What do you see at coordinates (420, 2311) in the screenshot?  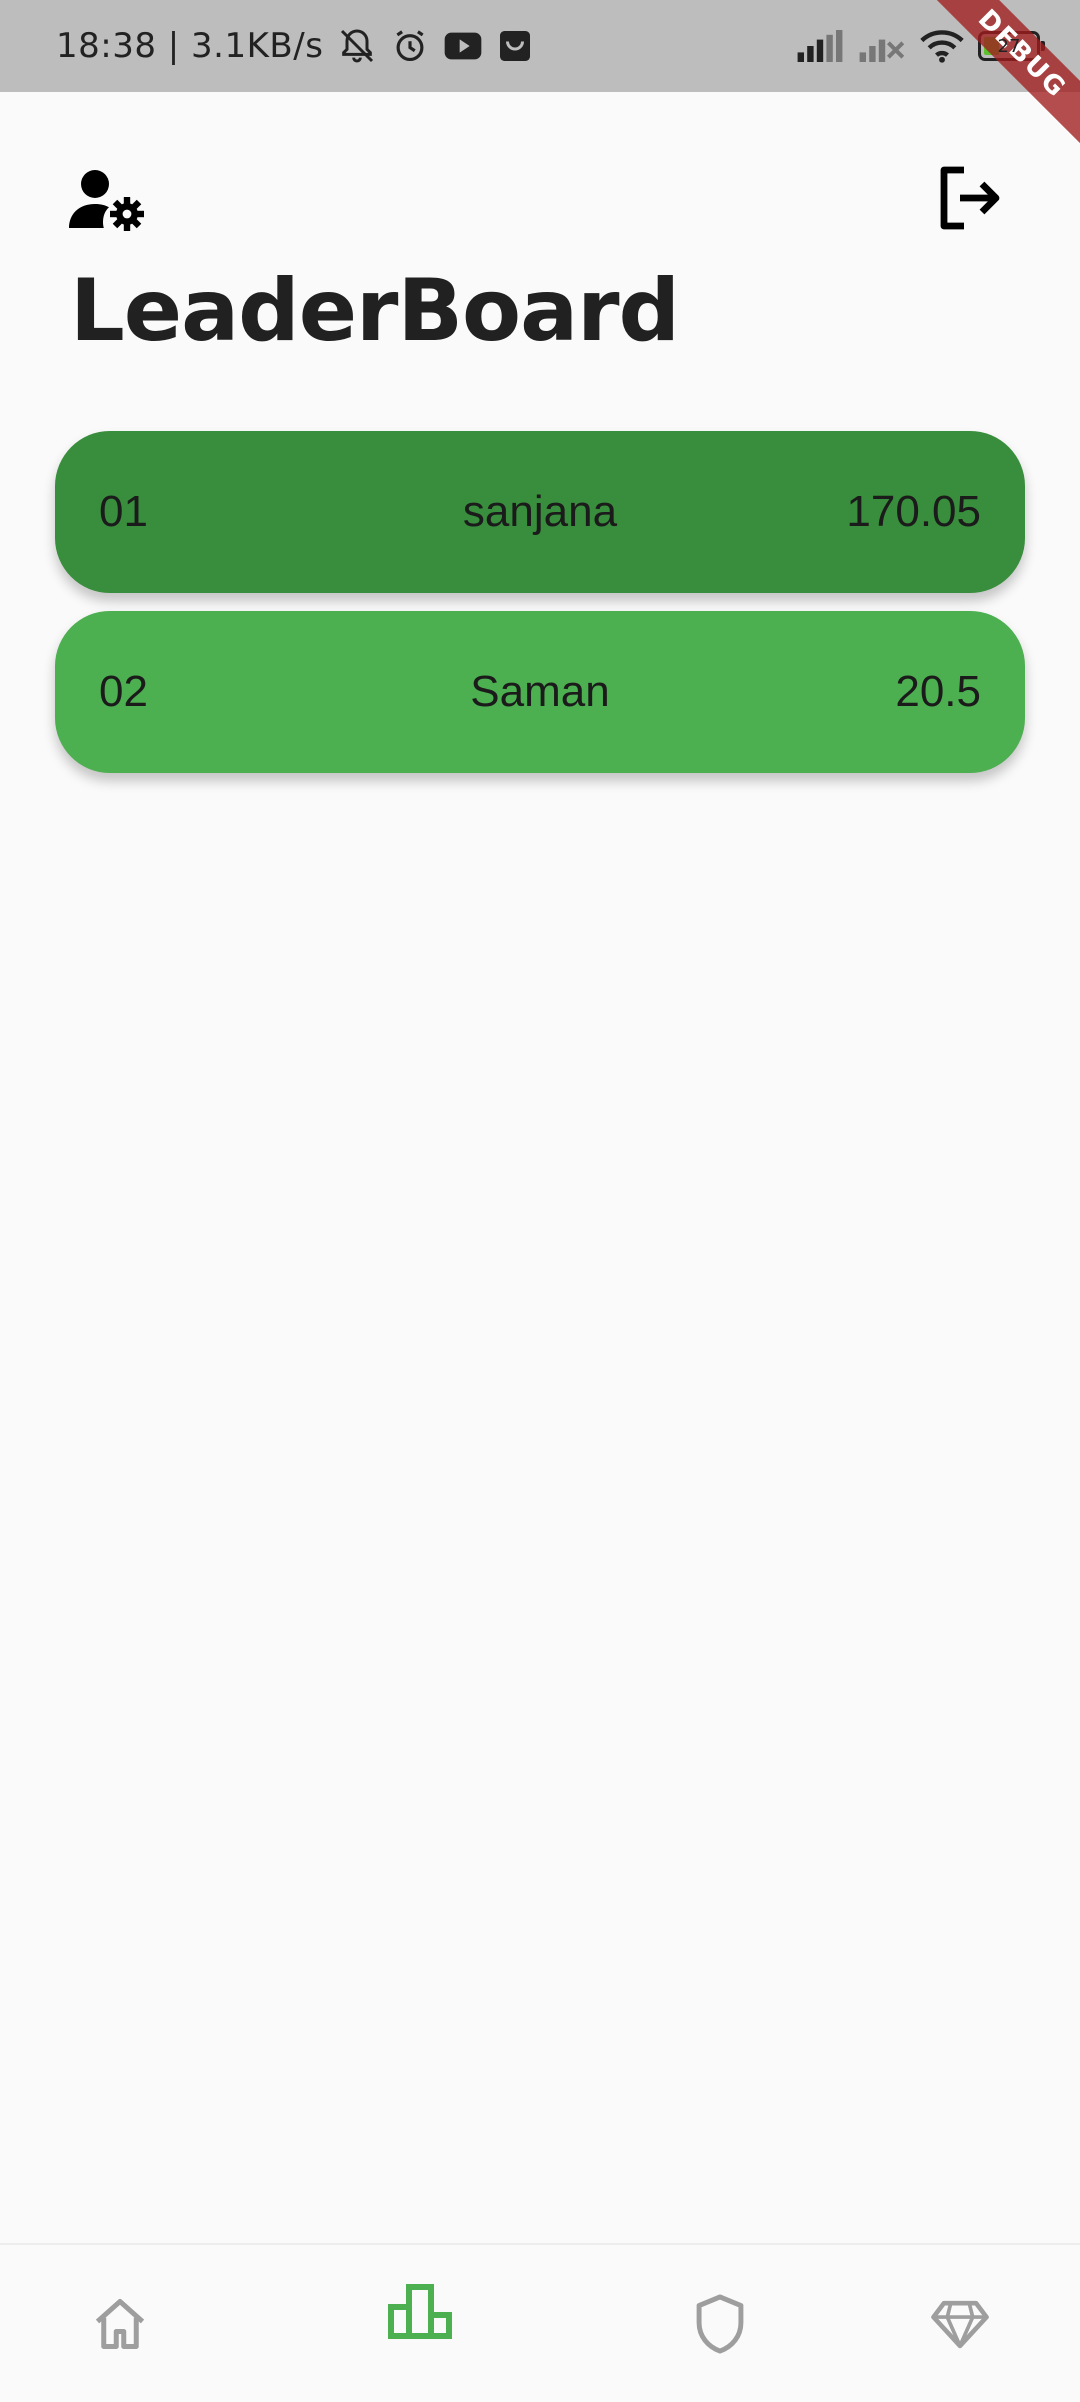 I see `leaderboard-icon` at bounding box center [420, 2311].